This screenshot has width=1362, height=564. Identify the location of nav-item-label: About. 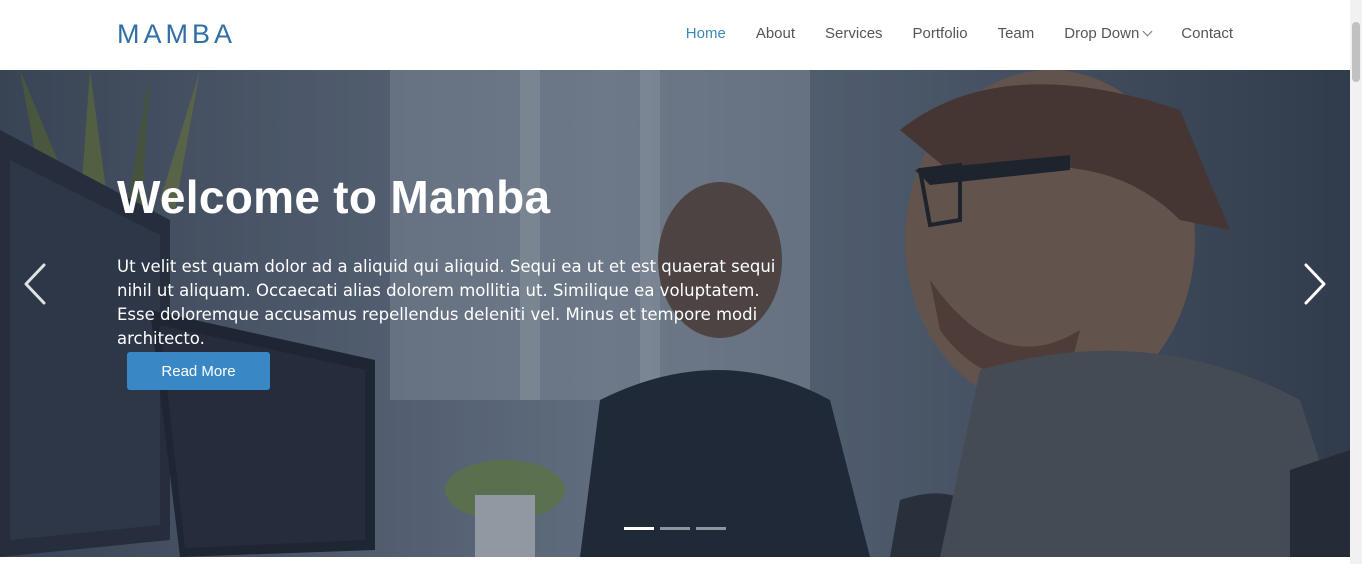
(775, 33).